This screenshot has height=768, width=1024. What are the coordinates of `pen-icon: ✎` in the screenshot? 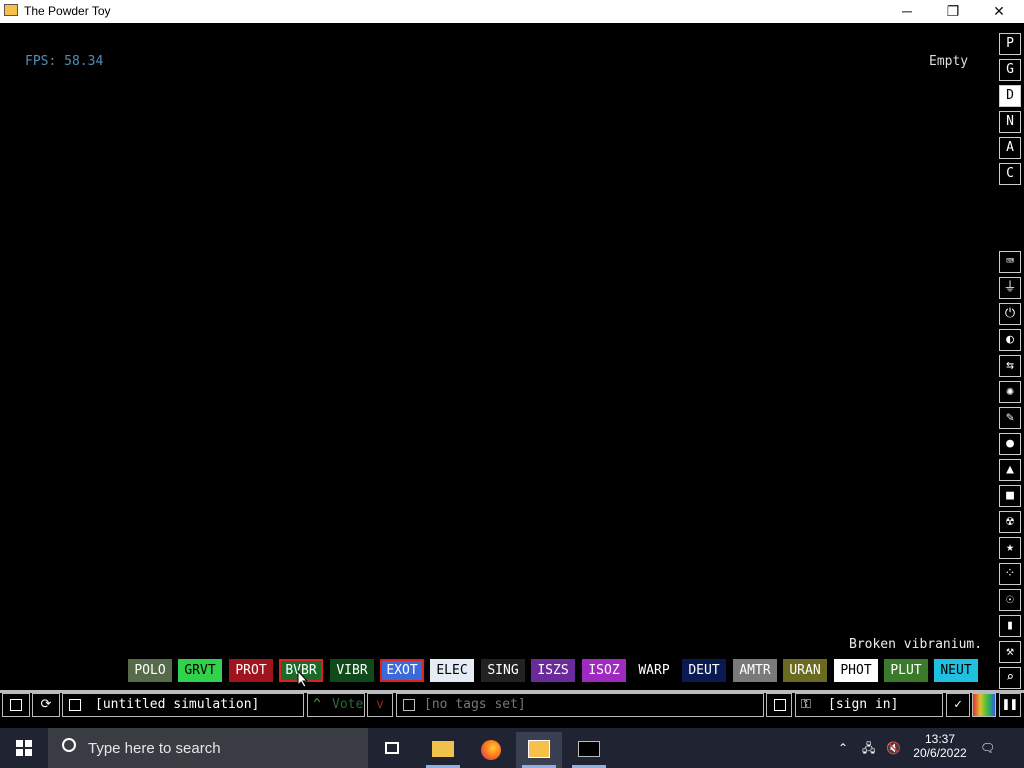 It's located at (1010, 418).